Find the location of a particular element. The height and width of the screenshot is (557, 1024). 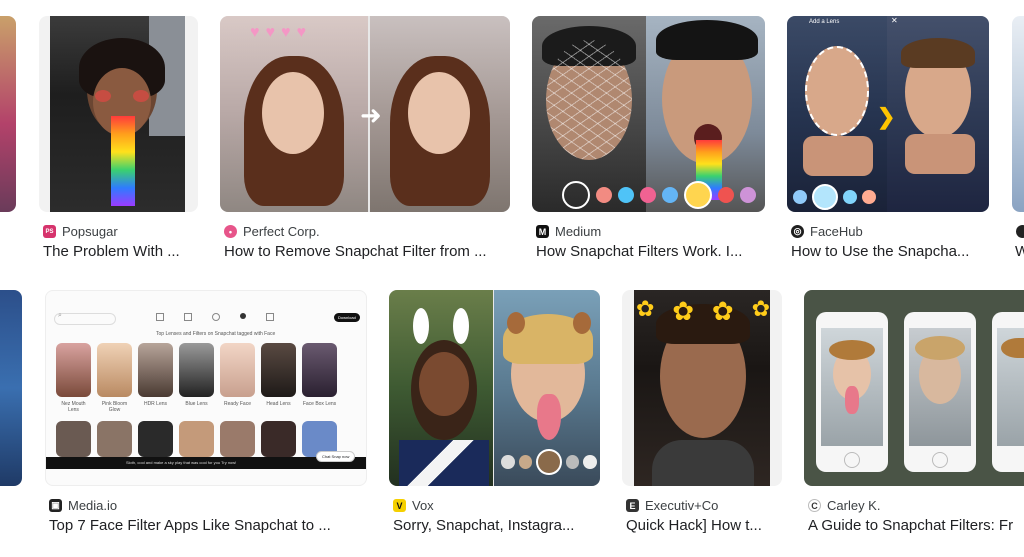

source-name: Perfect Corp. is located at coordinates (281, 231).